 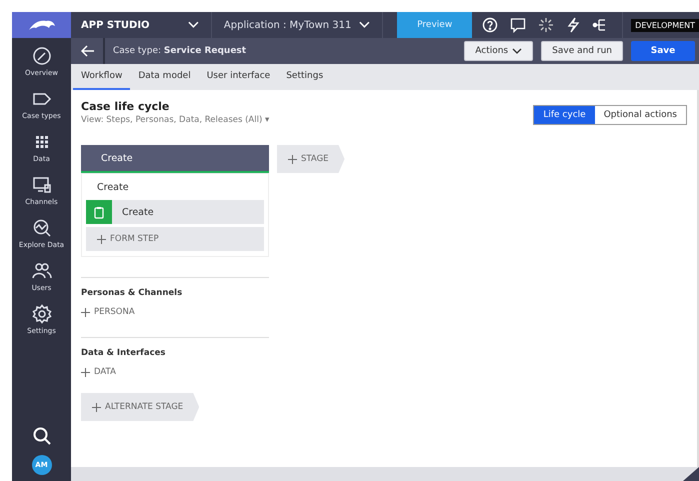 What do you see at coordinates (284, 25) in the screenshot?
I see `application-selector: Application : MyTown 311` at bounding box center [284, 25].